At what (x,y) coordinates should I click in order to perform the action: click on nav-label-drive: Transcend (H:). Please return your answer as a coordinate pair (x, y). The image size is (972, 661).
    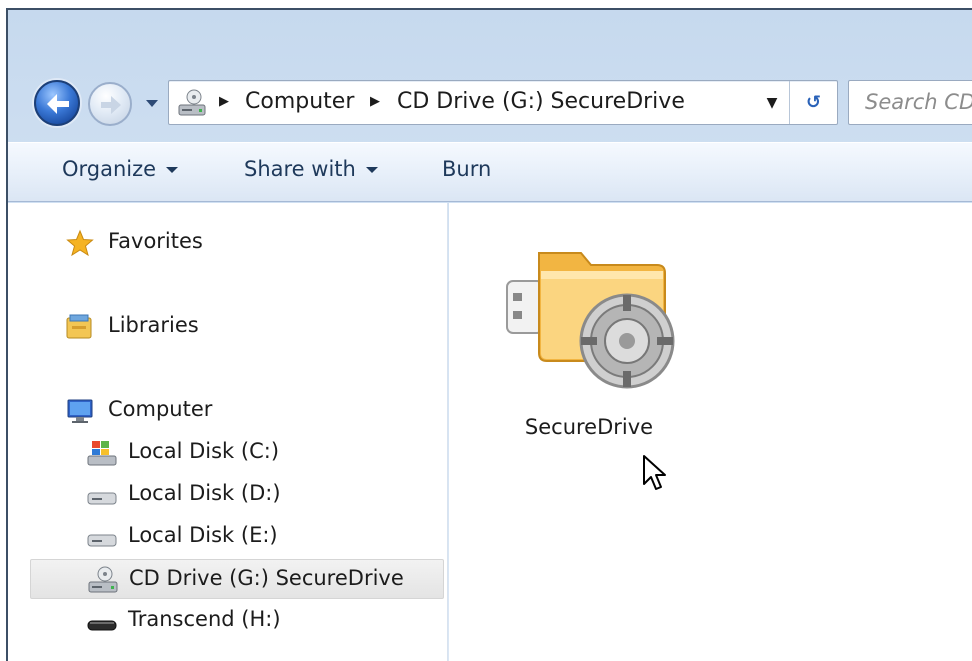
    Looking at the image, I should click on (204, 619).